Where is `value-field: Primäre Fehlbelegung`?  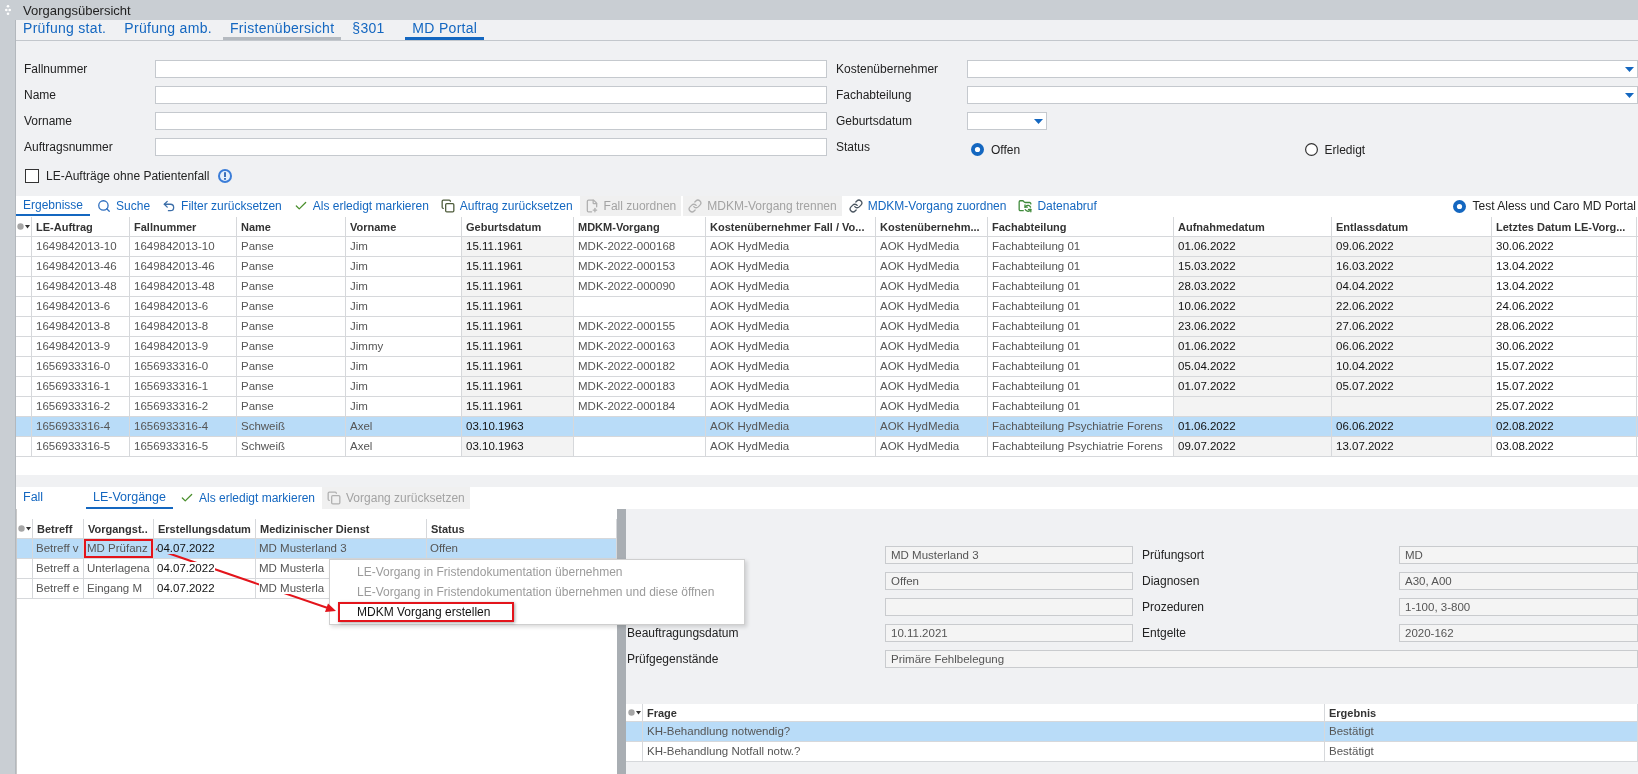
value-field: Primäre Fehlbelegung is located at coordinates (1261, 659).